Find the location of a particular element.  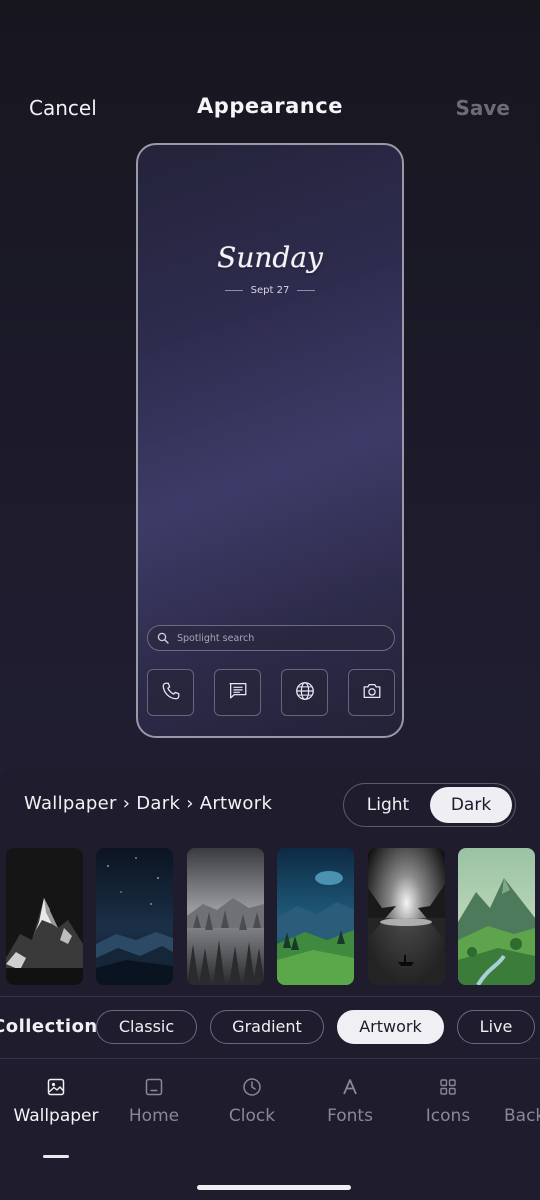

tab-icons: Icons is located at coordinates (448, 1097).